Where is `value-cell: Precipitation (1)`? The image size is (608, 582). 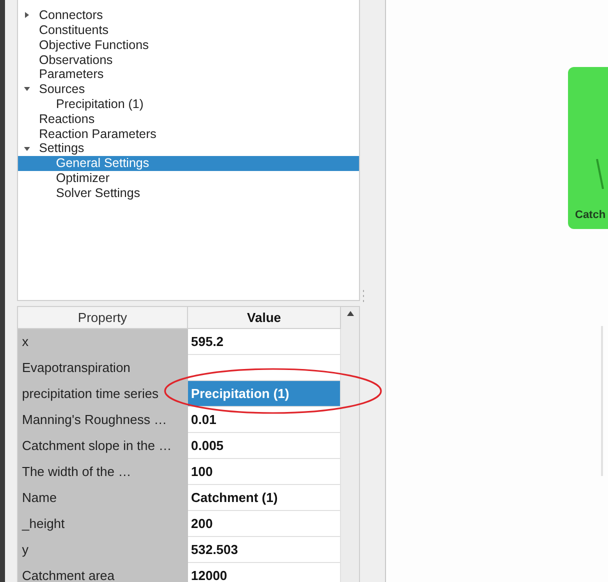 value-cell: Precipitation (1) is located at coordinates (265, 394).